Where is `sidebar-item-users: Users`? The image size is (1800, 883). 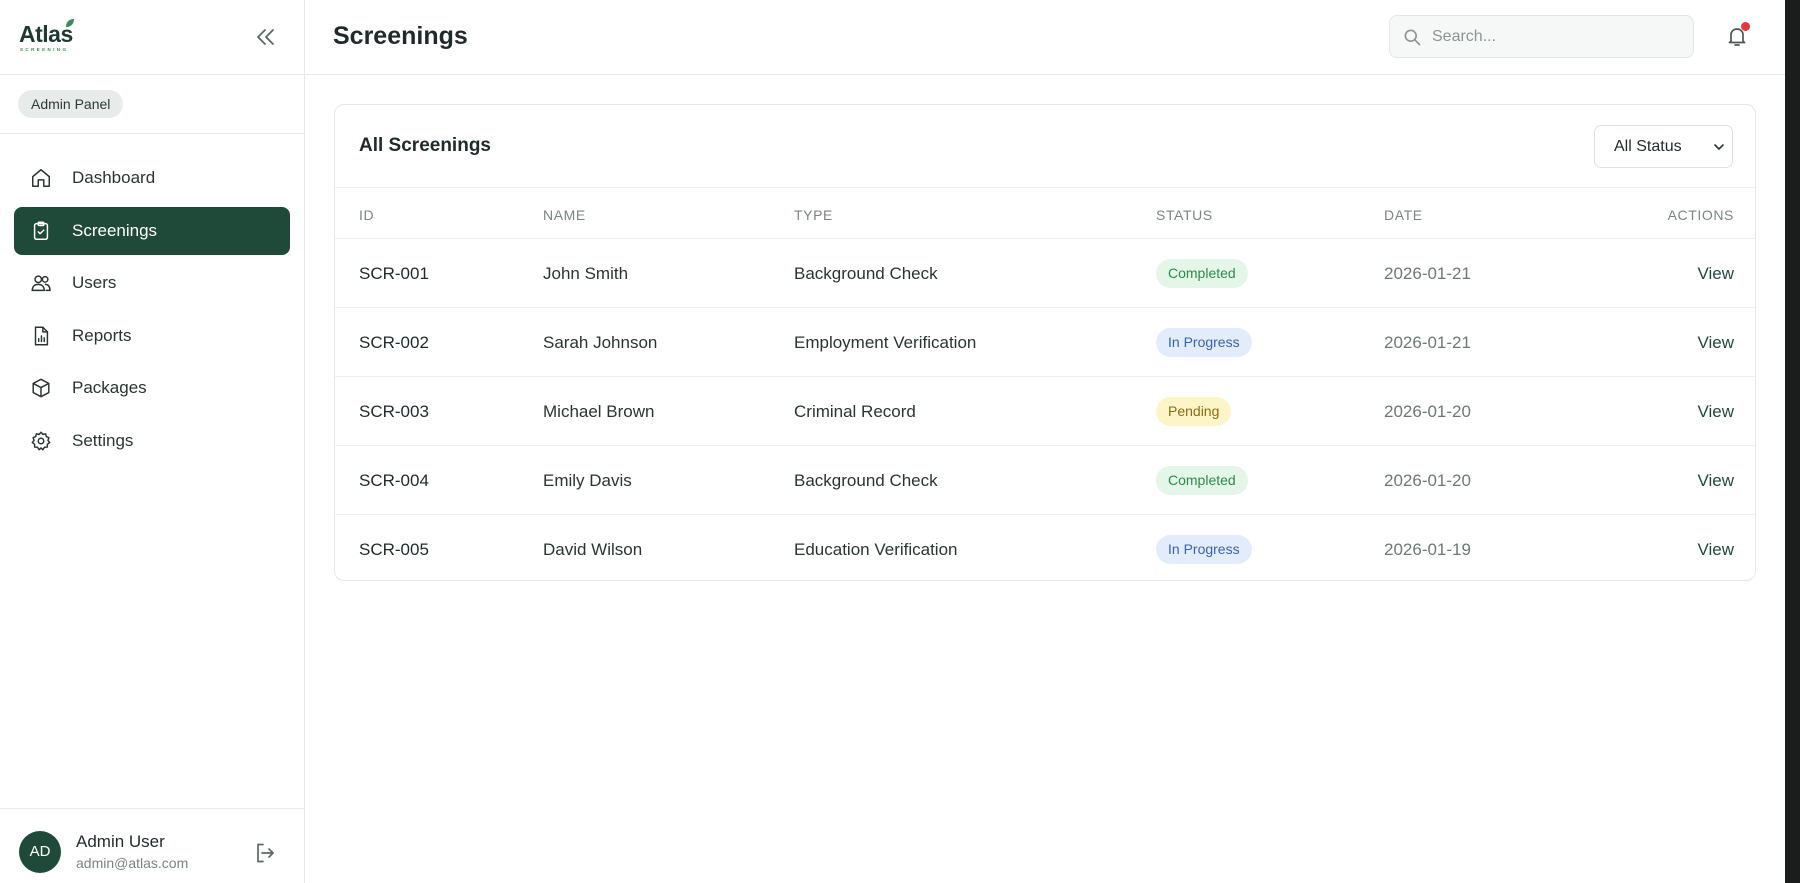 sidebar-item-users: Users is located at coordinates (152, 283).